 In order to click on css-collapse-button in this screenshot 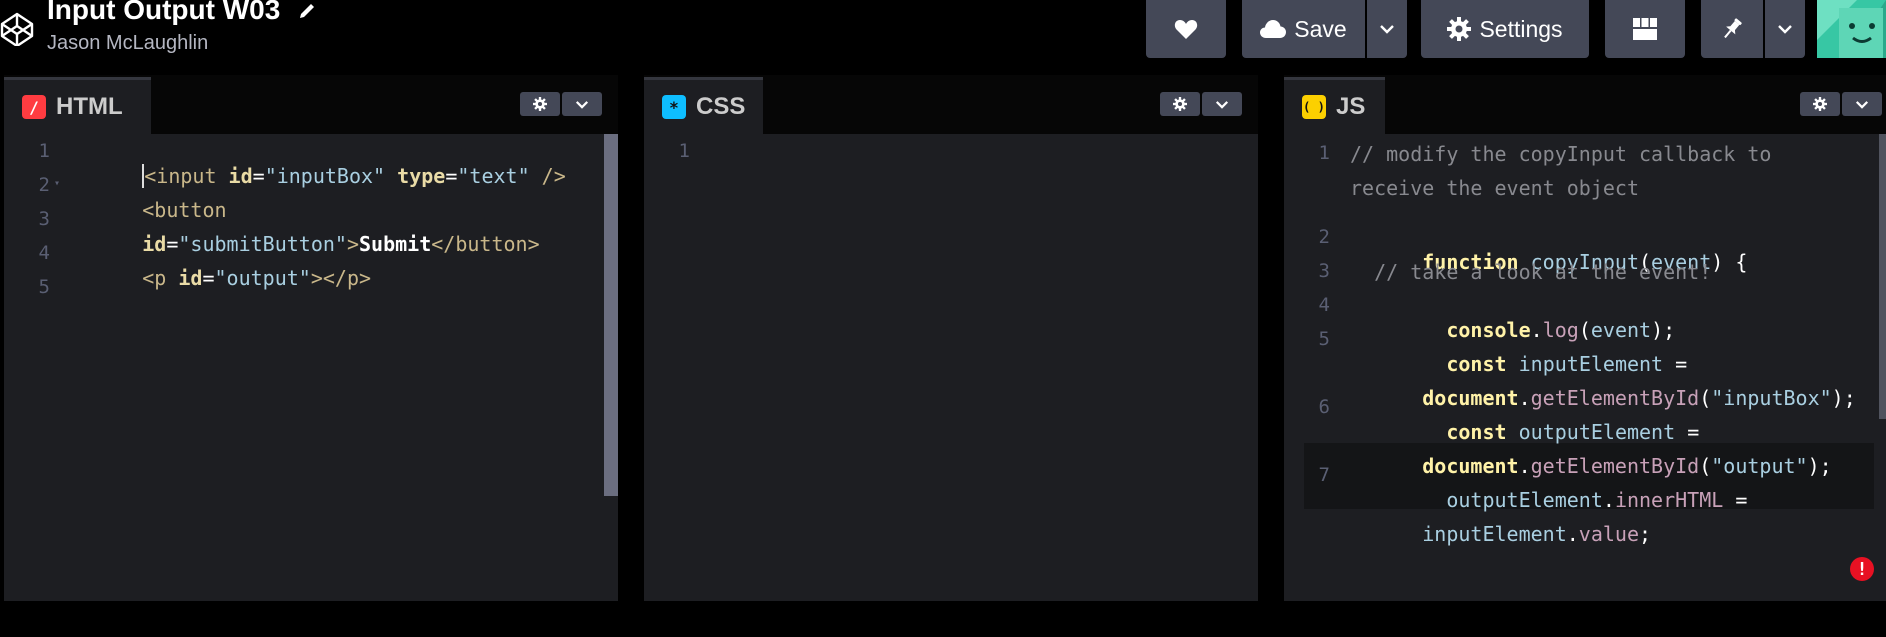, I will do `click(1222, 104)`.